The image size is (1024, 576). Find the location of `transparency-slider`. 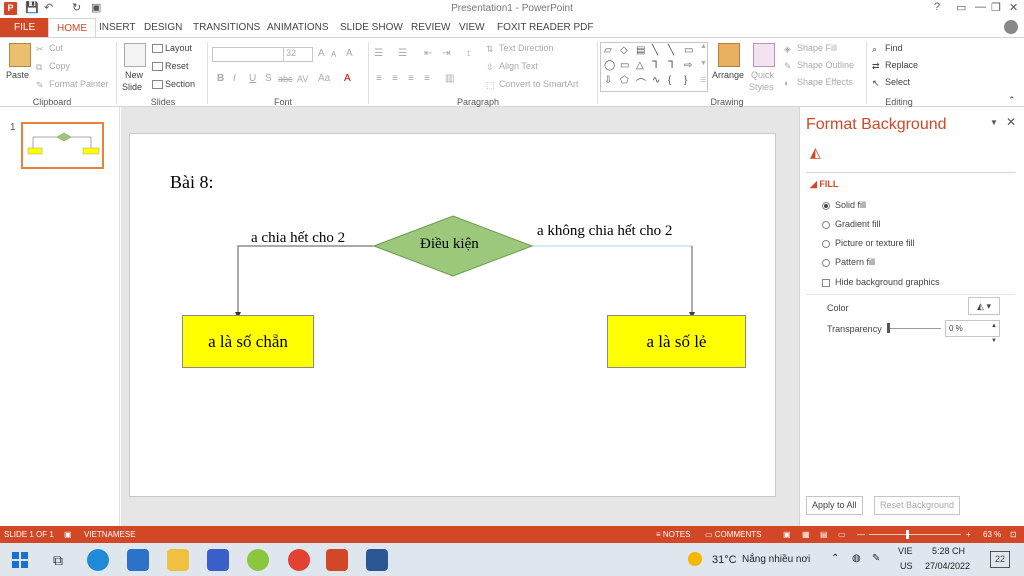

transparency-slider is located at coordinates (914, 328).